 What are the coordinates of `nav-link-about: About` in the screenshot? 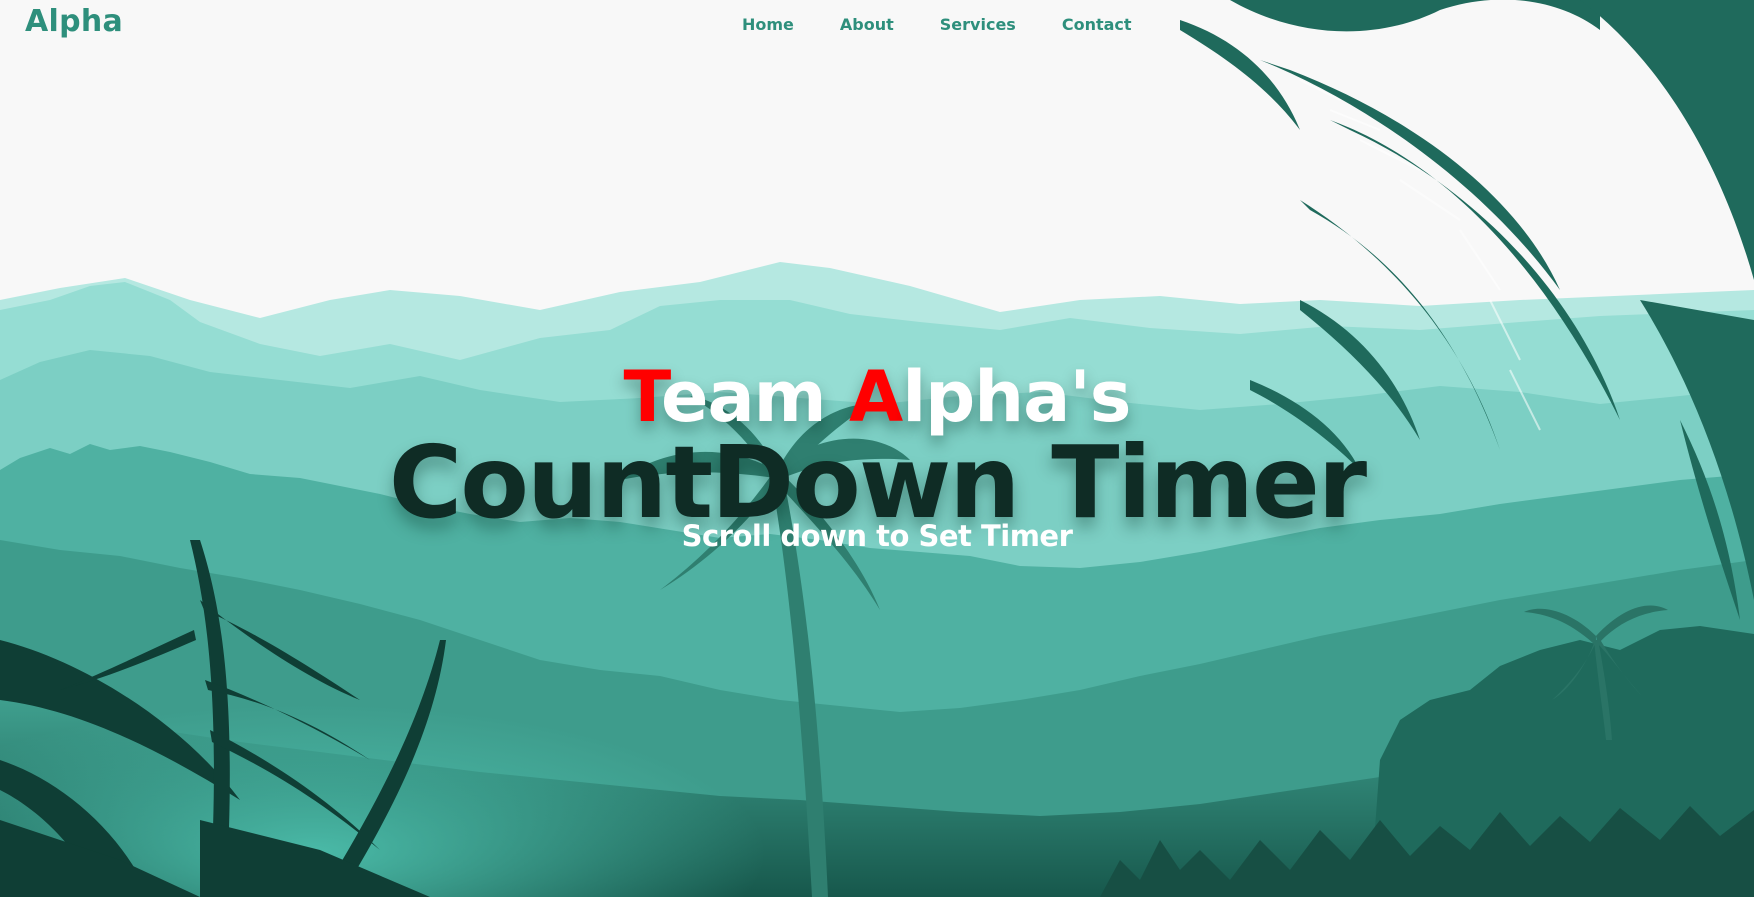 It's located at (867, 24).